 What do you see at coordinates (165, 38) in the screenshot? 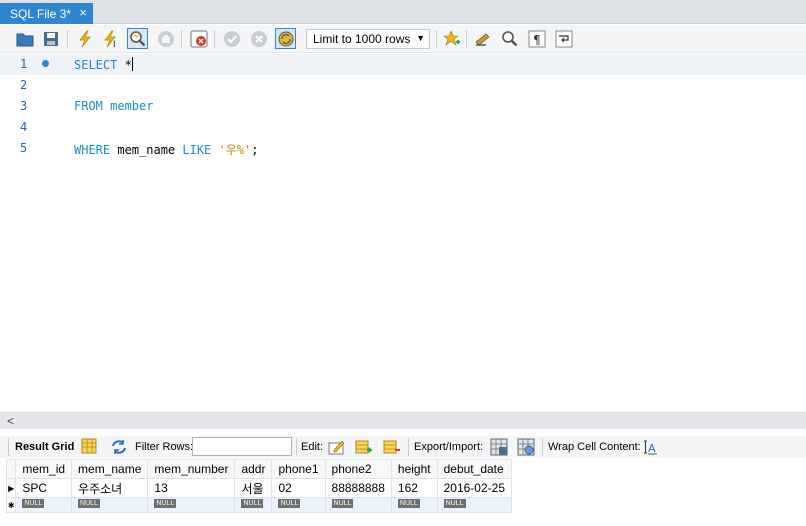
I see `stop-icon` at bounding box center [165, 38].